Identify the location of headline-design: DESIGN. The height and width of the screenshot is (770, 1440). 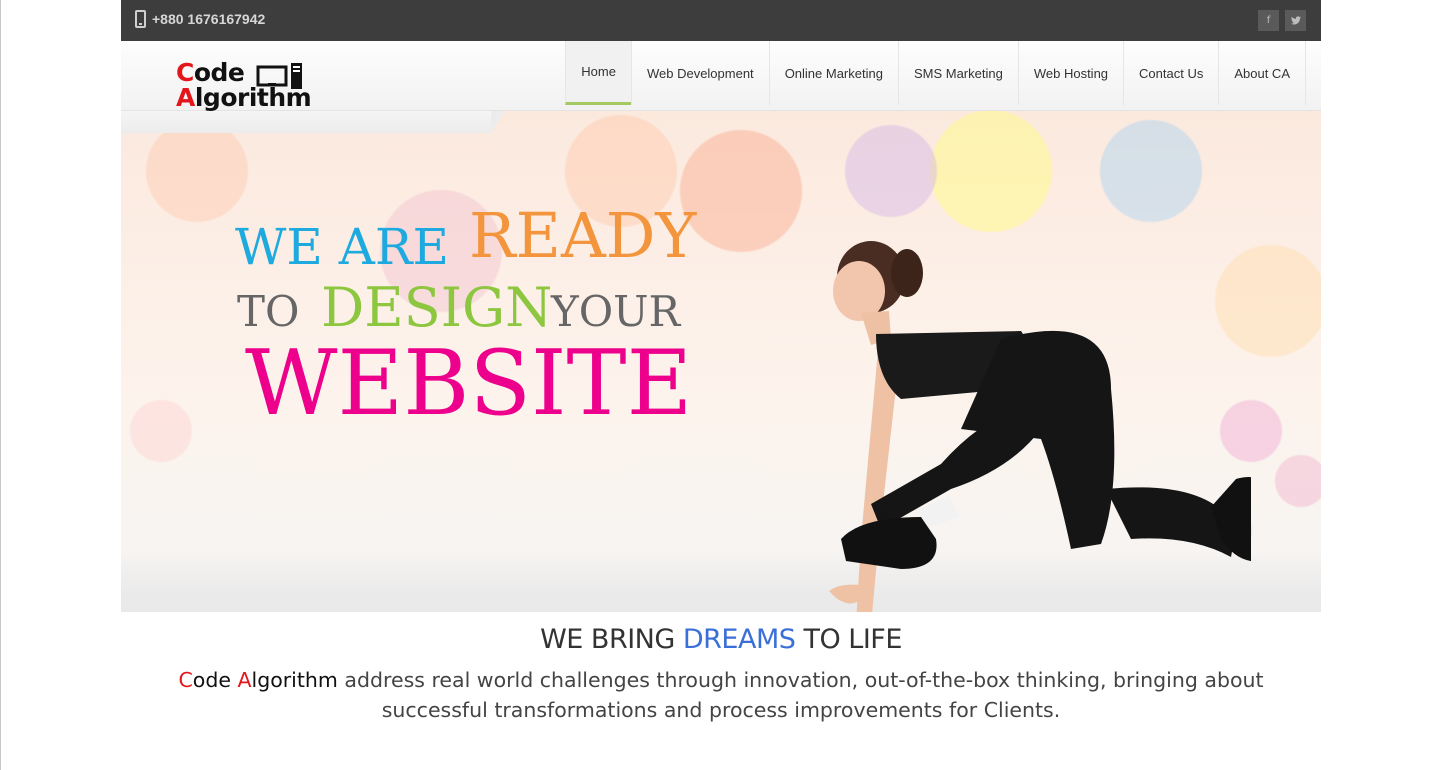
(437, 307).